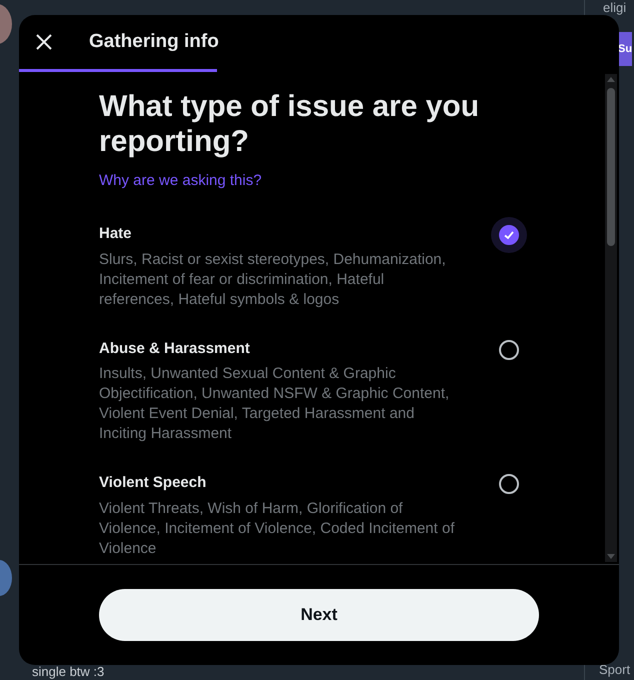  What do you see at coordinates (154, 42) in the screenshot?
I see `dialog-title: Gathering info` at bounding box center [154, 42].